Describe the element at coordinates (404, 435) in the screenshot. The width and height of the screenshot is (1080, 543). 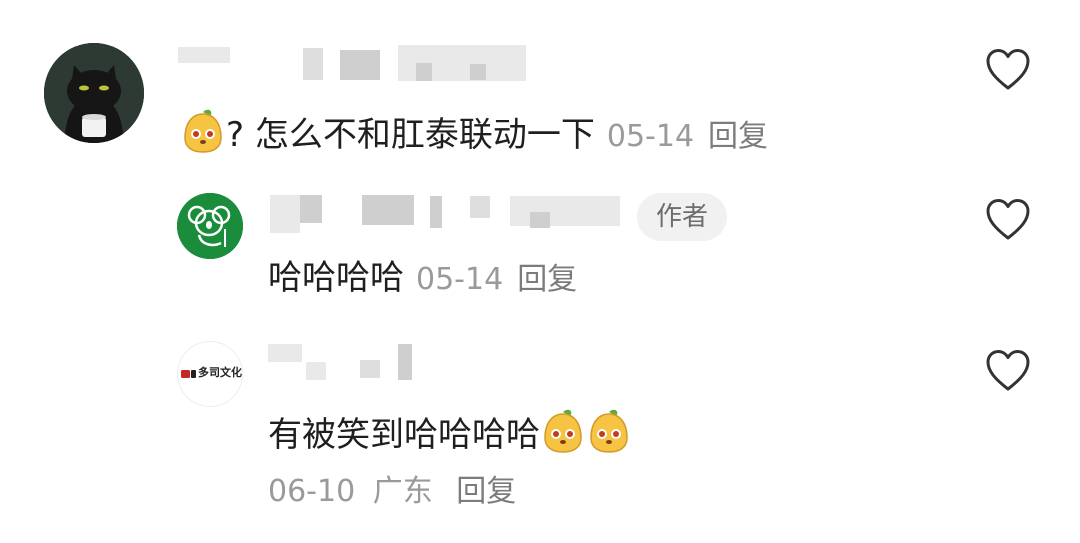
I see `comment-text: 有被笑到哈哈哈哈` at that location.